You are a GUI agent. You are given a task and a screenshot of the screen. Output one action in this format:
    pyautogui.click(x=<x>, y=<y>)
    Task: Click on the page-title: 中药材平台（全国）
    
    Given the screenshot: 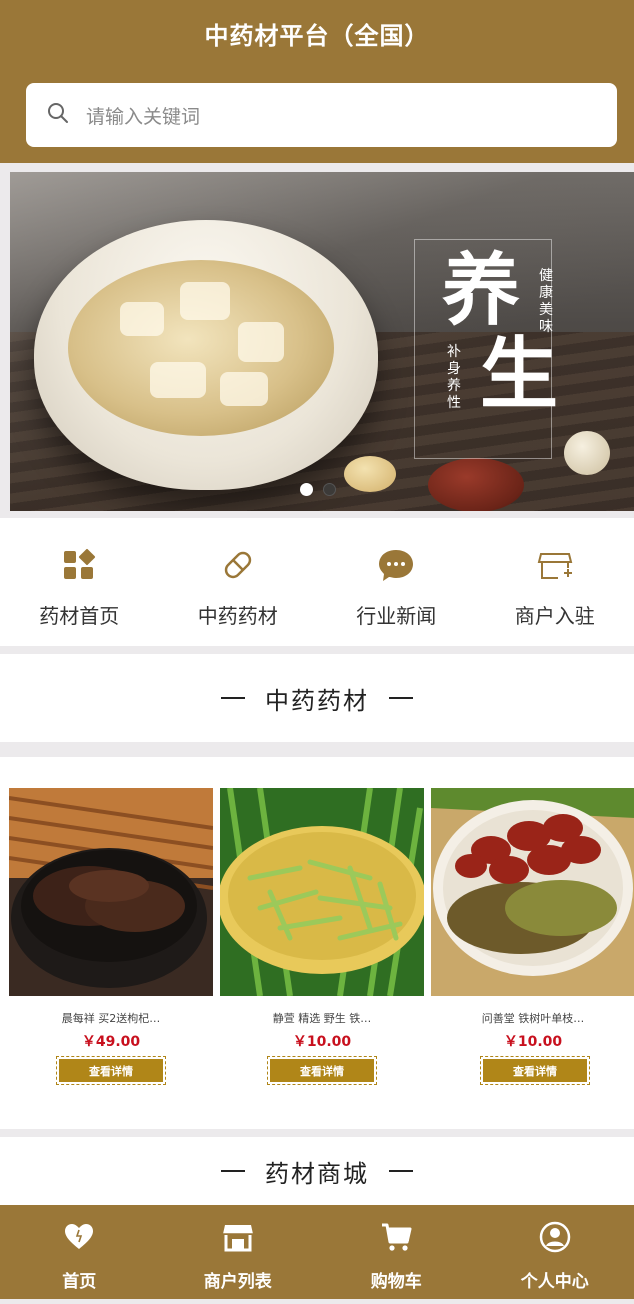 What is the action you would take?
    pyautogui.click(x=317, y=36)
    